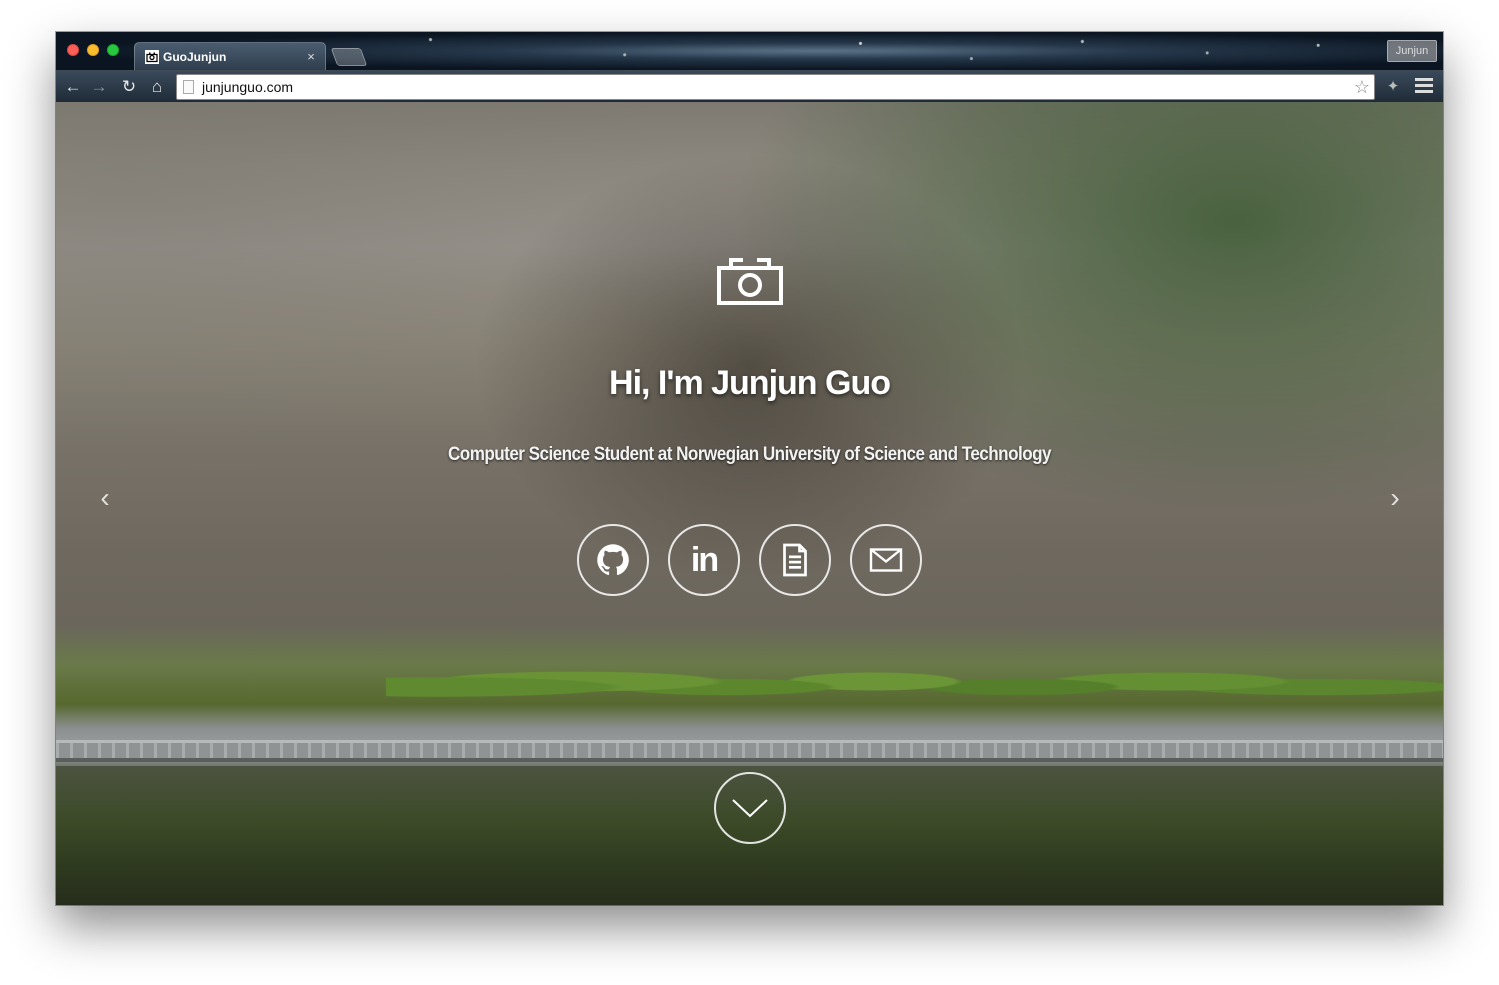  What do you see at coordinates (157, 87) in the screenshot?
I see `home-icon: ⌂` at bounding box center [157, 87].